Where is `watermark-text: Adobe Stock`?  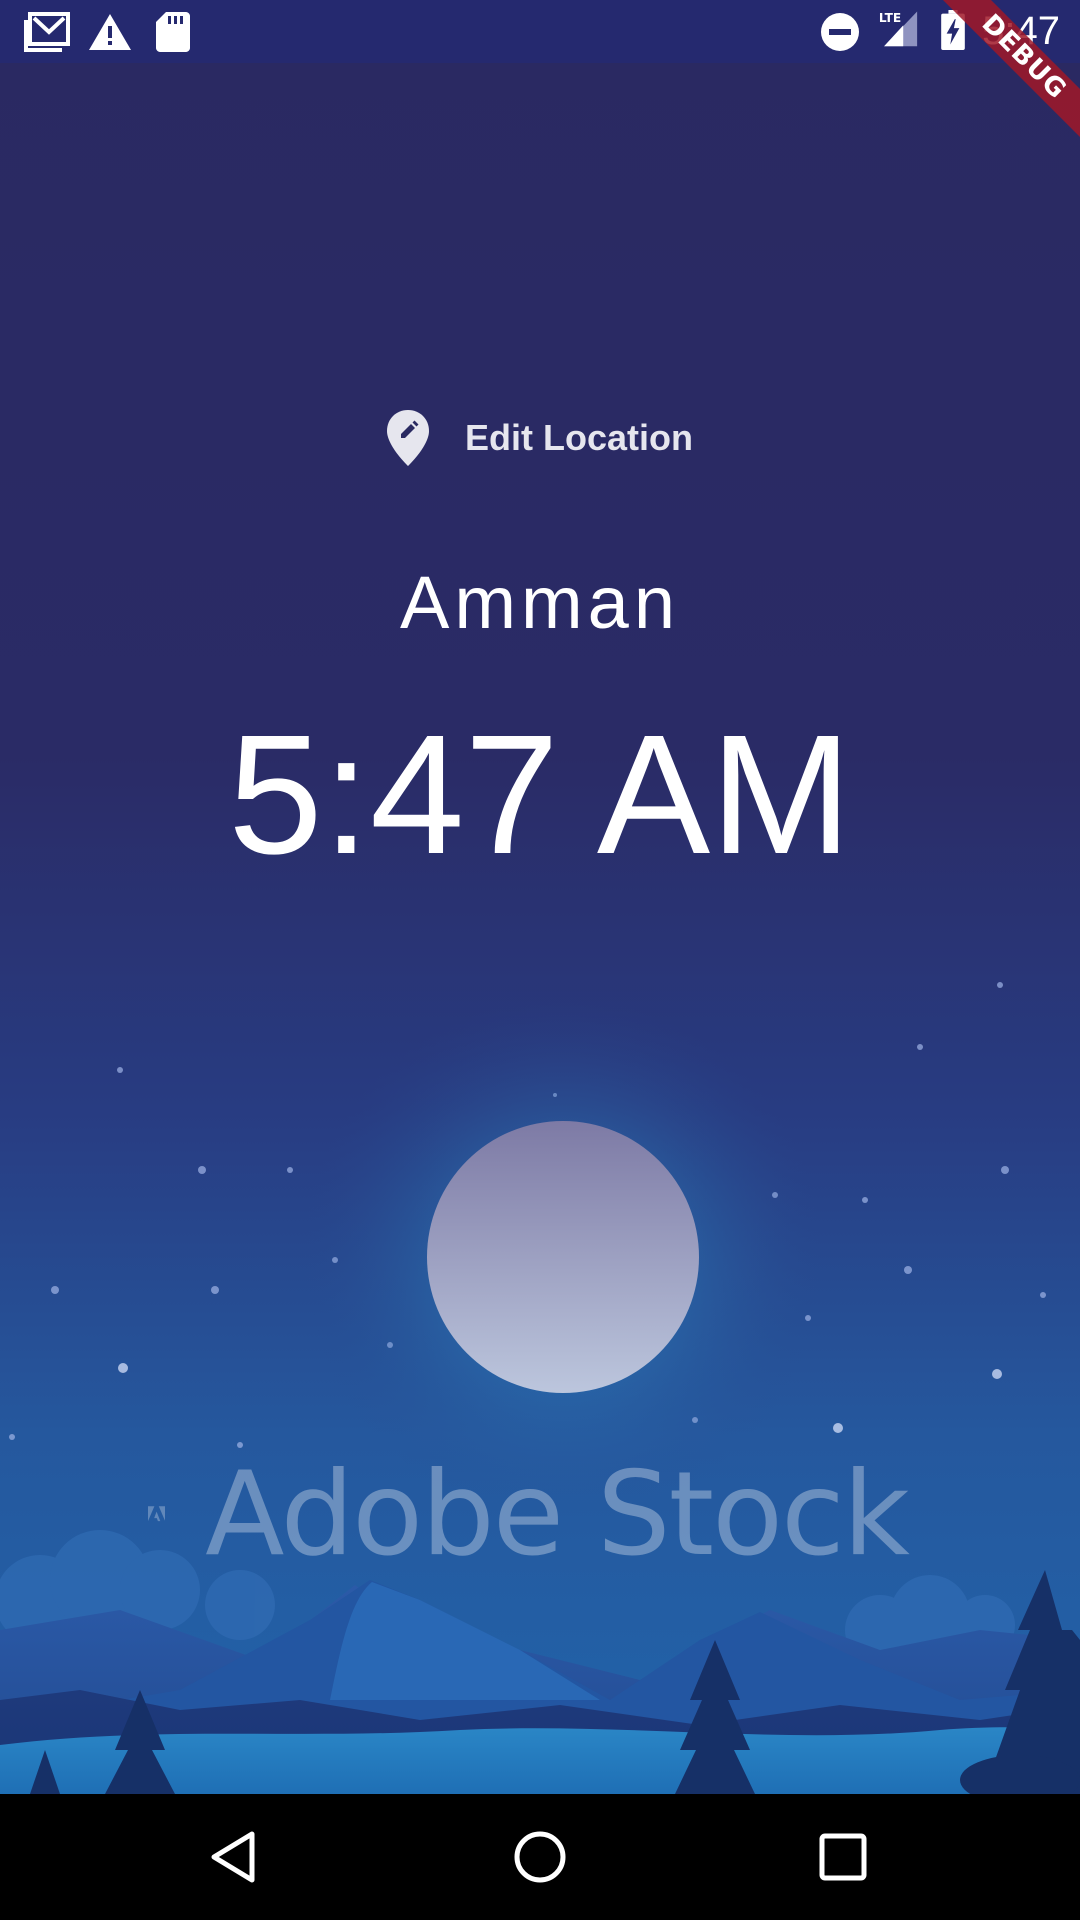 watermark-text: Adobe Stock is located at coordinates (557, 1514).